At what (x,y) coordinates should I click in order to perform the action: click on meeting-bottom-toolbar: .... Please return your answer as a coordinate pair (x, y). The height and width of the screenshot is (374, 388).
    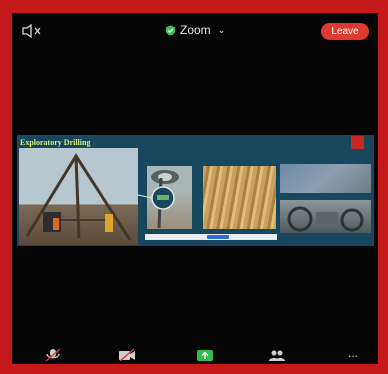
    Looking at the image, I should click on (195, 354).